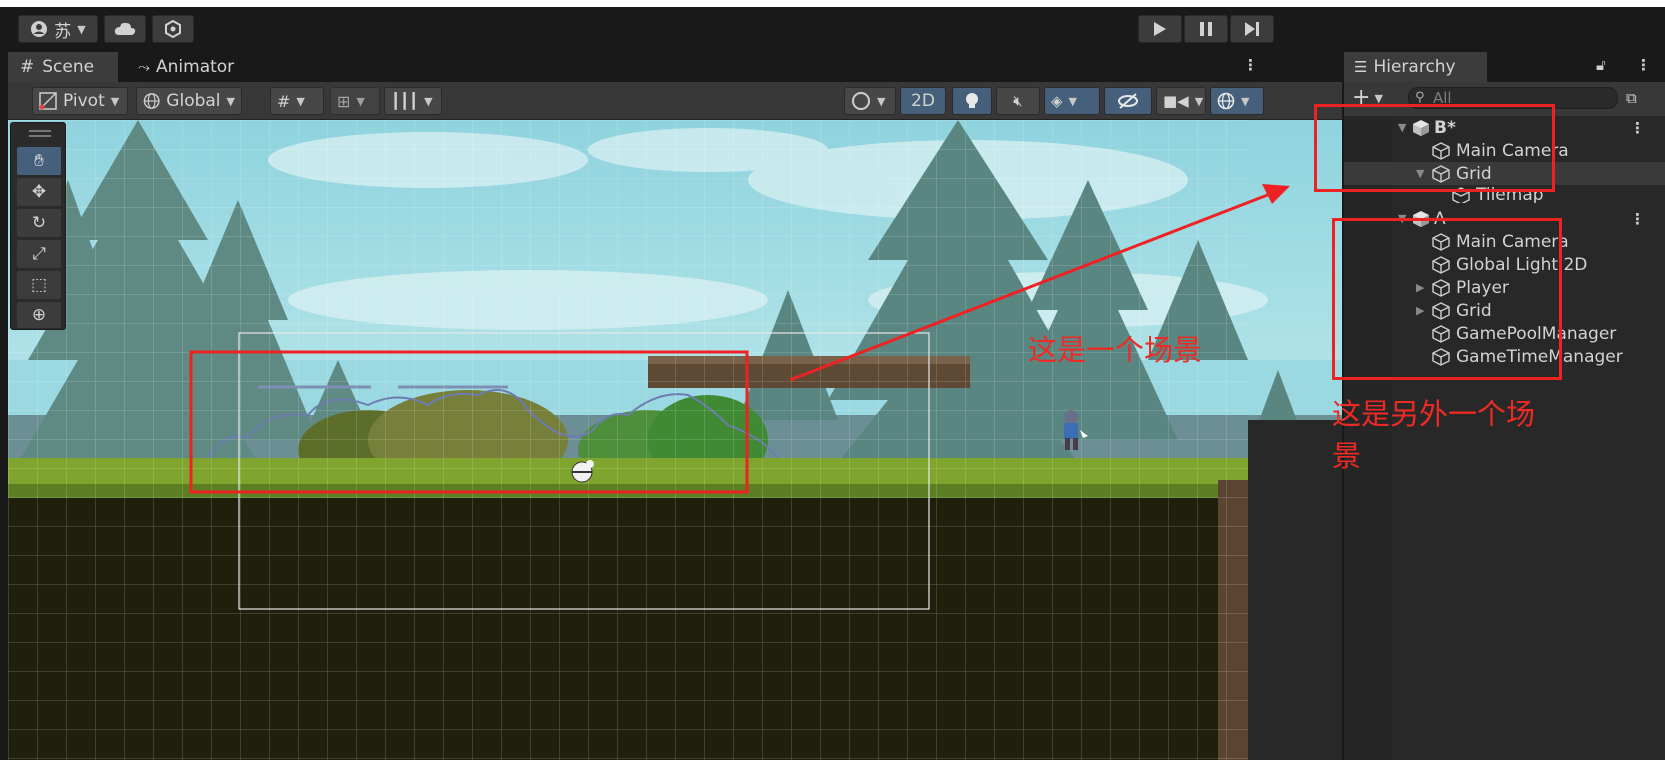 The width and height of the screenshot is (1665, 760). I want to click on annotation-other-scene-line1: 这是另外一个场, so click(1434, 414).